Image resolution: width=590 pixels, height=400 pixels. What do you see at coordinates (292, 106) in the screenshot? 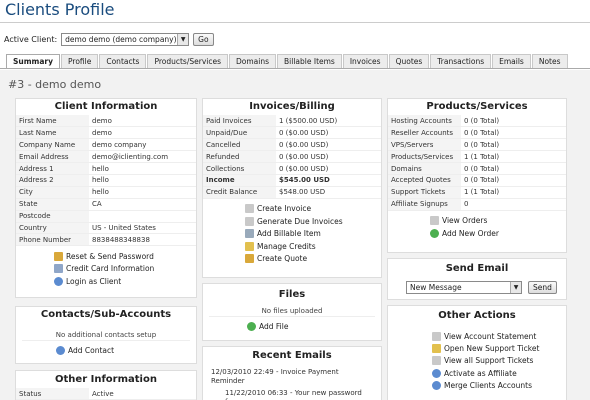
I see `invoices-billing-title: Invoices/Billing` at bounding box center [292, 106].